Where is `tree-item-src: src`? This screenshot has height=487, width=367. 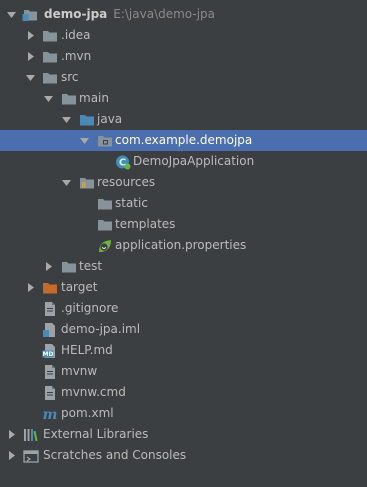 tree-item-src: src is located at coordinates (183, 77).